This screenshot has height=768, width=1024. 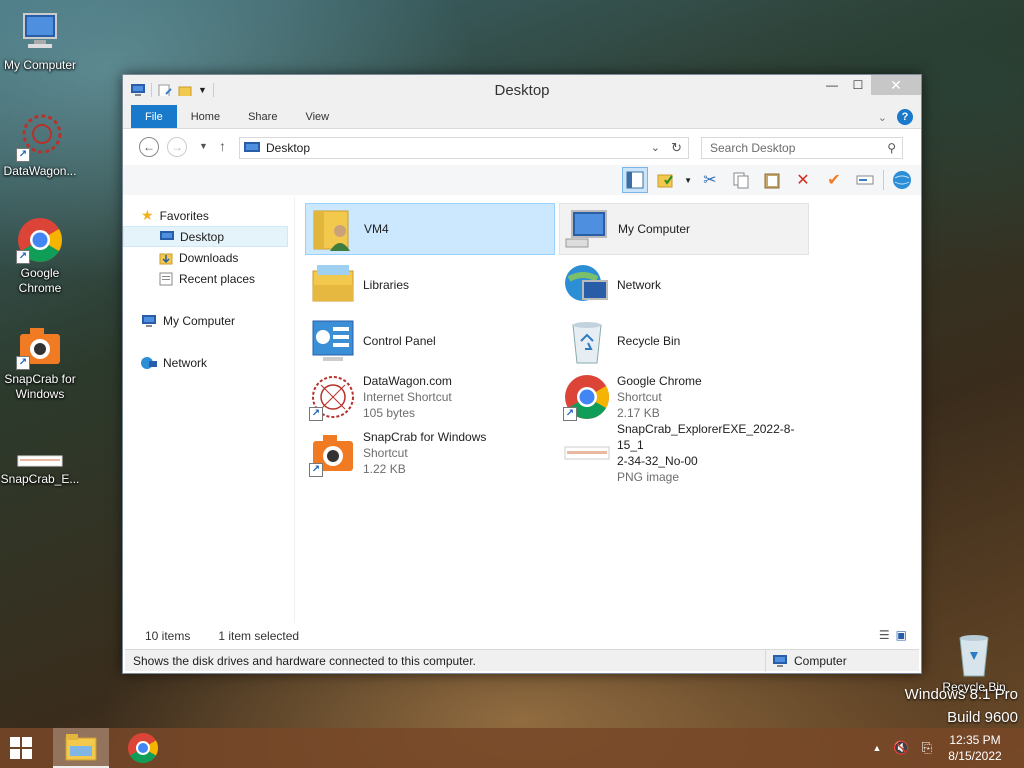 What do you see at coordinates (316, 470) in the screenshot?
I see `shortcut-arrow-icon: ↗` at bounding box center [316, 470].